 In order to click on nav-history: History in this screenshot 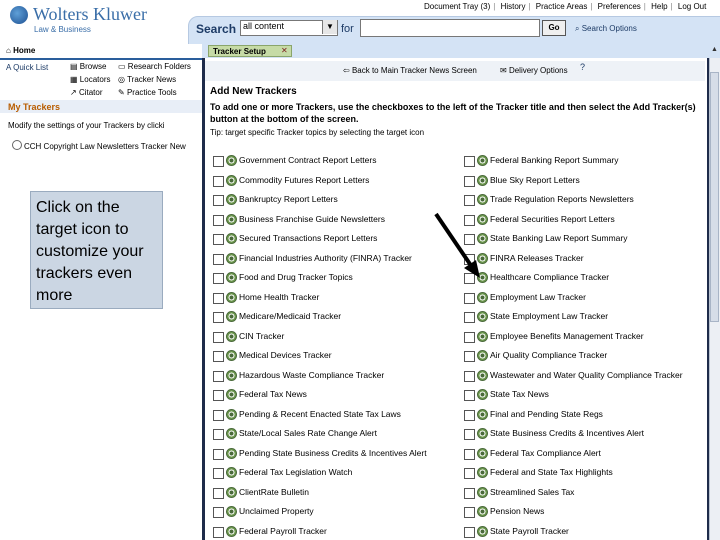, I will do `click(513, 6)`.